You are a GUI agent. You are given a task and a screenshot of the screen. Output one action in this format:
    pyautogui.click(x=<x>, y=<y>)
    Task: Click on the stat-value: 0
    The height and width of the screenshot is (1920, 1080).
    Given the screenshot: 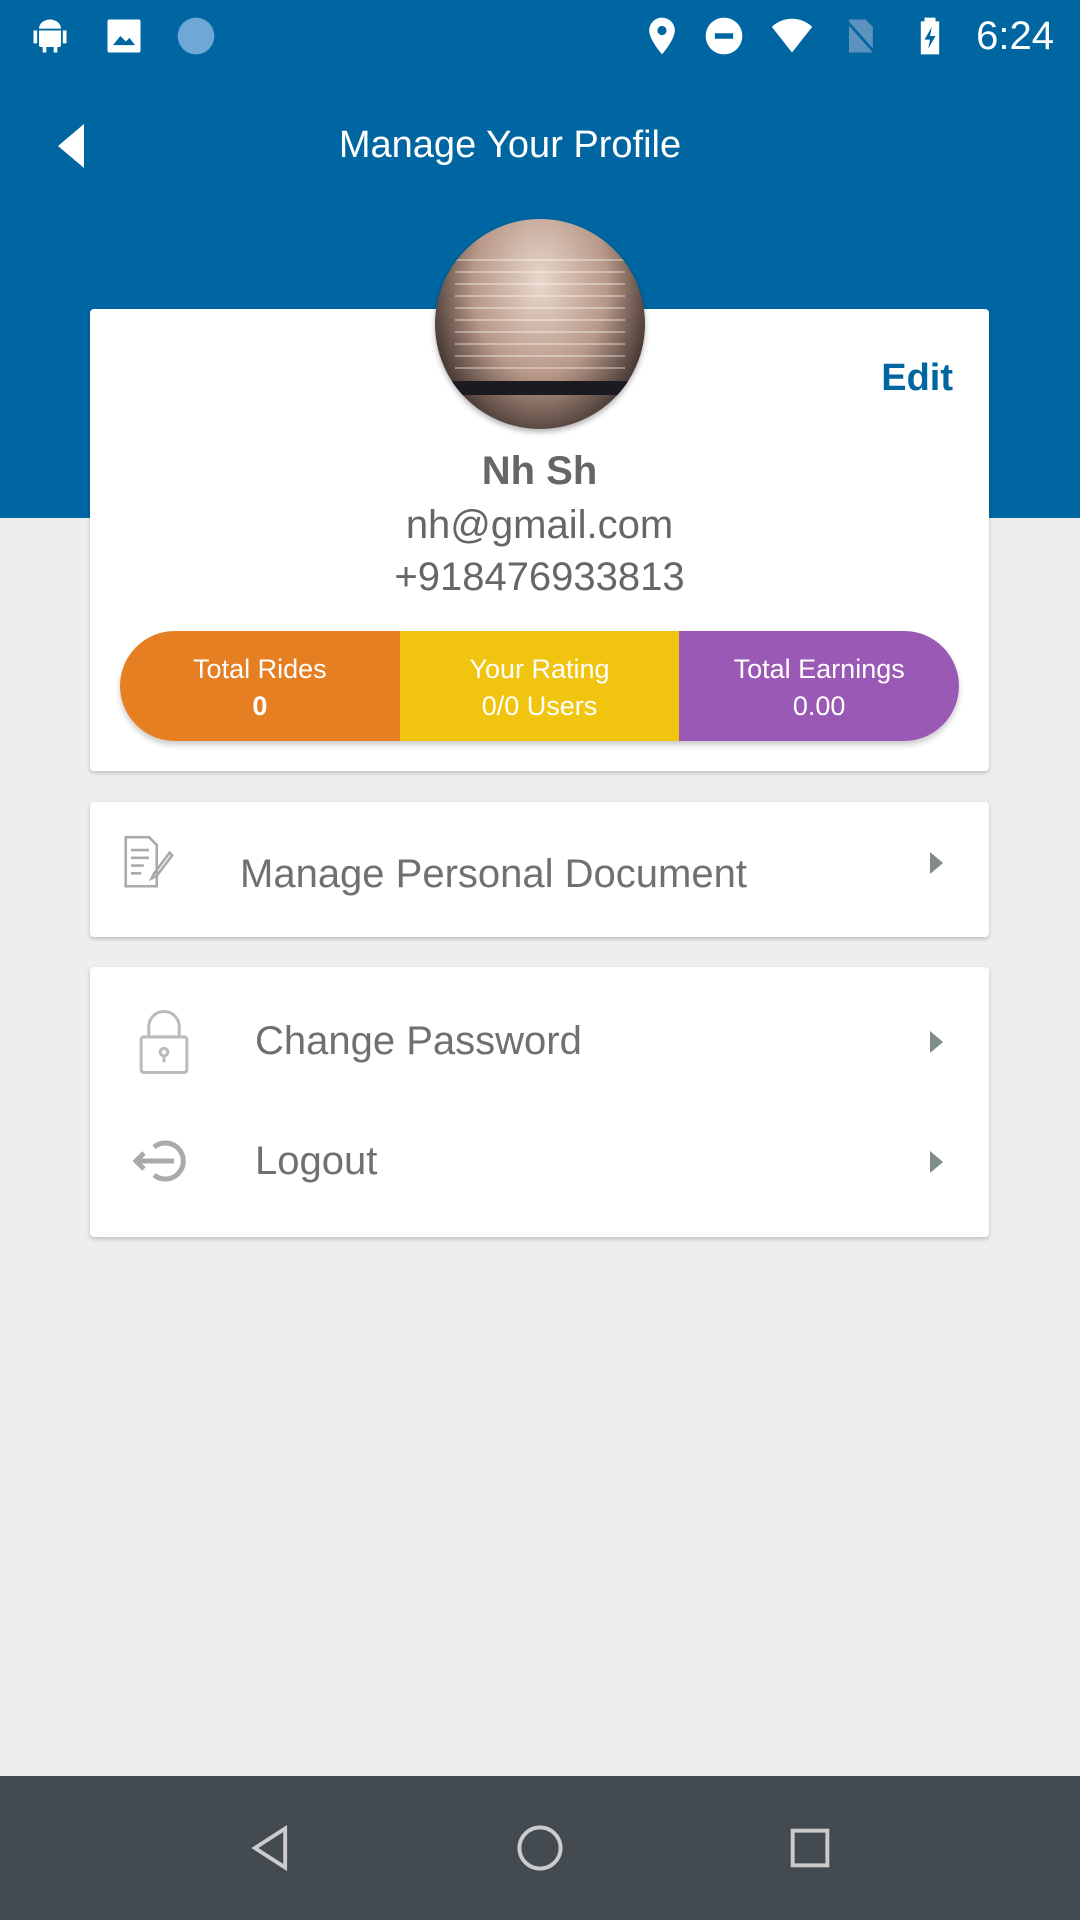 What is the action you would take?
    pyautogui.click(x=260, y=706)
    